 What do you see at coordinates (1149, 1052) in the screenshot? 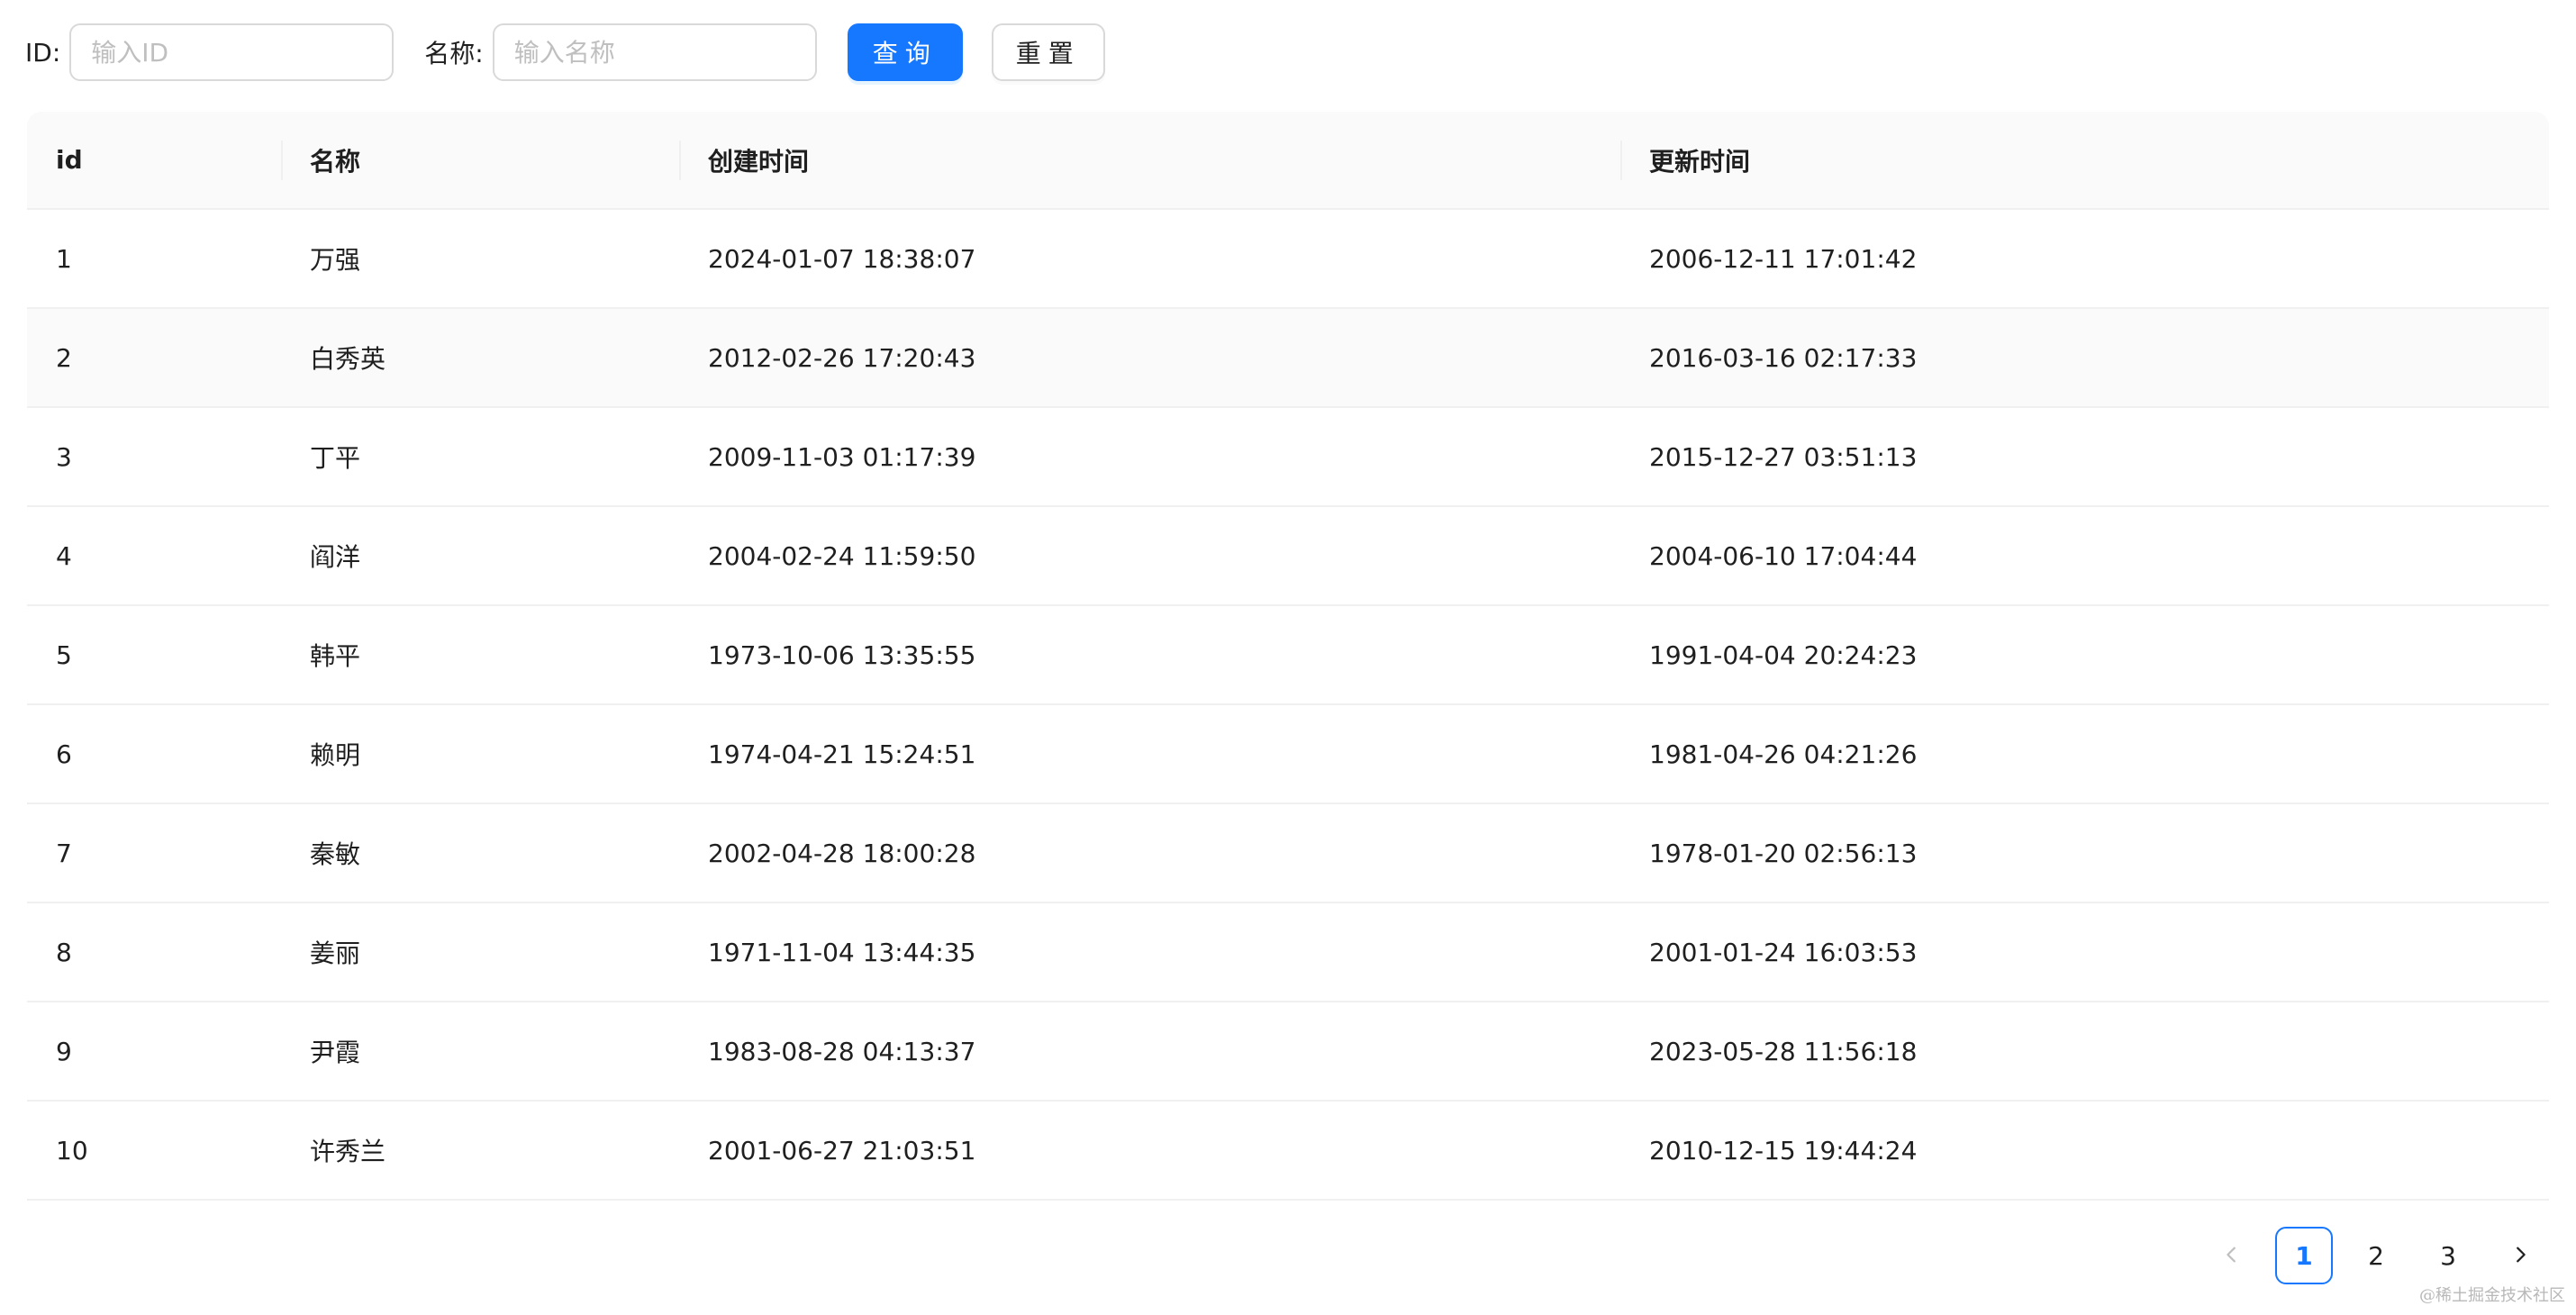
I see `cell-created-at: 1983-08-28 04:13:37` at bounding box center [1149, 1052].